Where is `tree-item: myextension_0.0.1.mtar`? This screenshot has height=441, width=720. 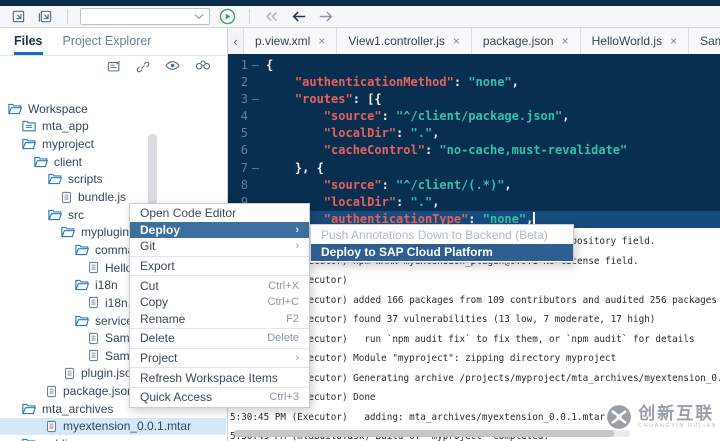 tree-item: myextension_0.0.1.mtar is located at coordinates (113, 426).